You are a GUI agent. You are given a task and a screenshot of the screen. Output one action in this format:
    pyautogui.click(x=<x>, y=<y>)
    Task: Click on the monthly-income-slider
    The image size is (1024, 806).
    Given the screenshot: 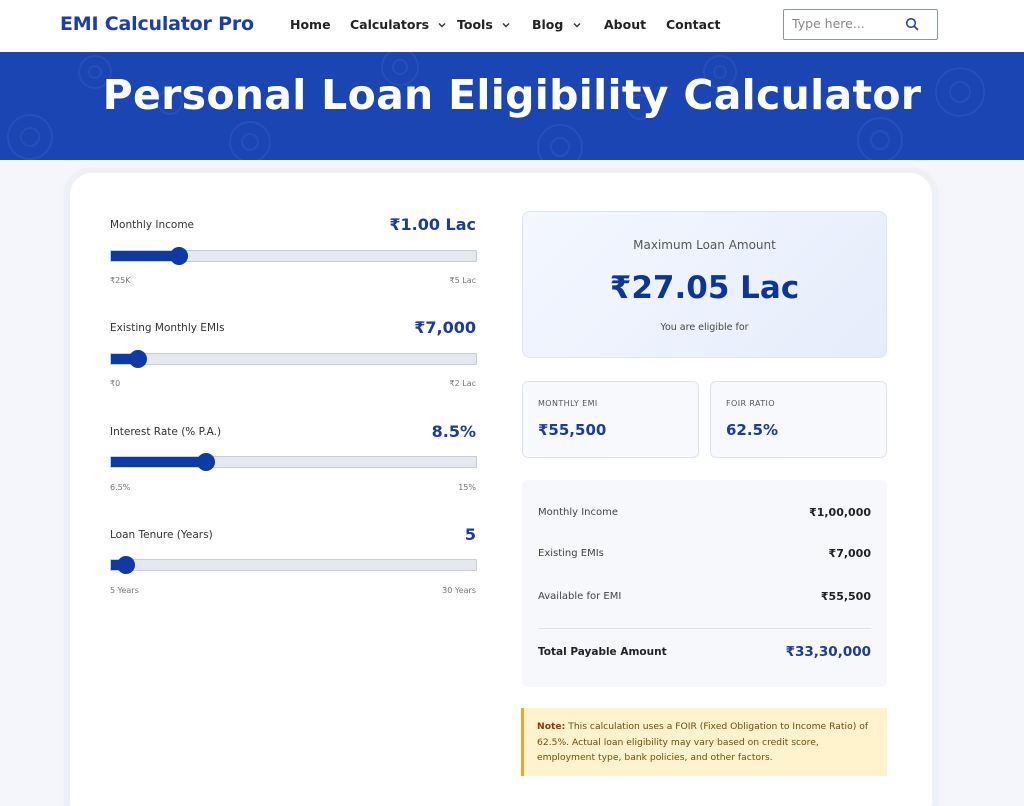 What is the action you would take?
    pyautogui.click(x=293, y=256)
    